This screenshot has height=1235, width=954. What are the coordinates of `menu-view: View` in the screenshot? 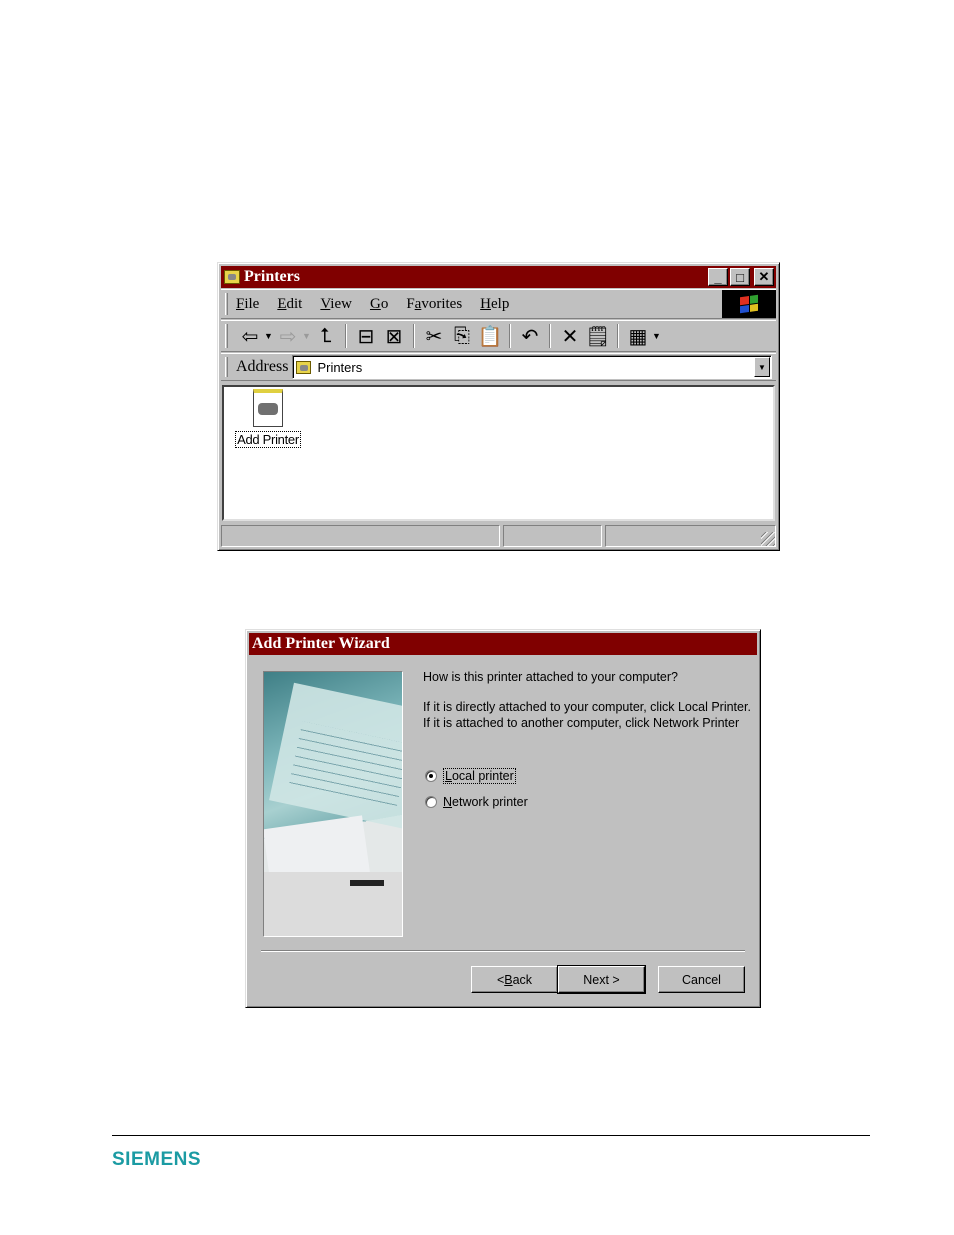 It's located at (336, 304).